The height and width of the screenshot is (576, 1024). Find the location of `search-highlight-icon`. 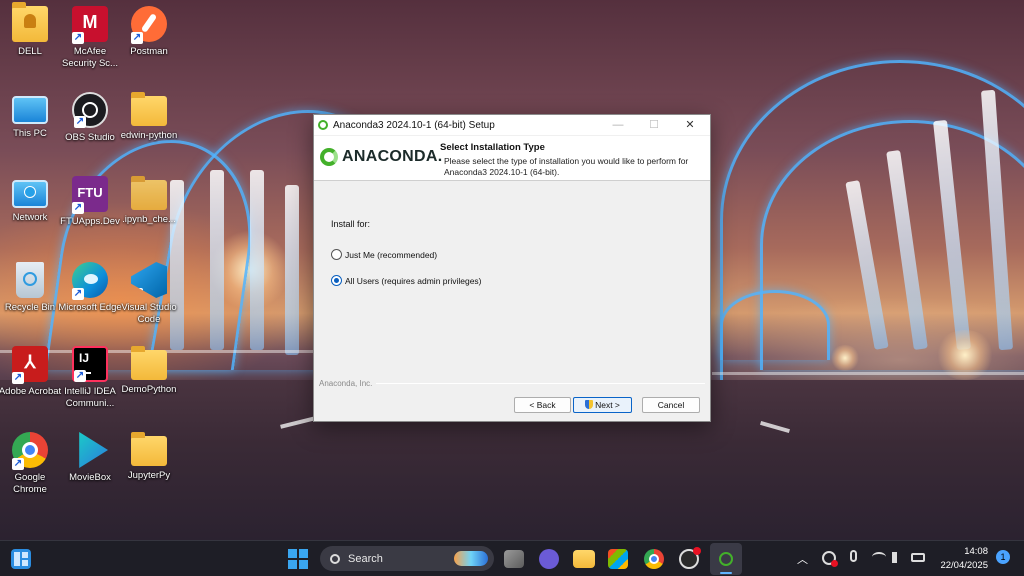

search-highlight-icon is located at coordinates (471, 558).